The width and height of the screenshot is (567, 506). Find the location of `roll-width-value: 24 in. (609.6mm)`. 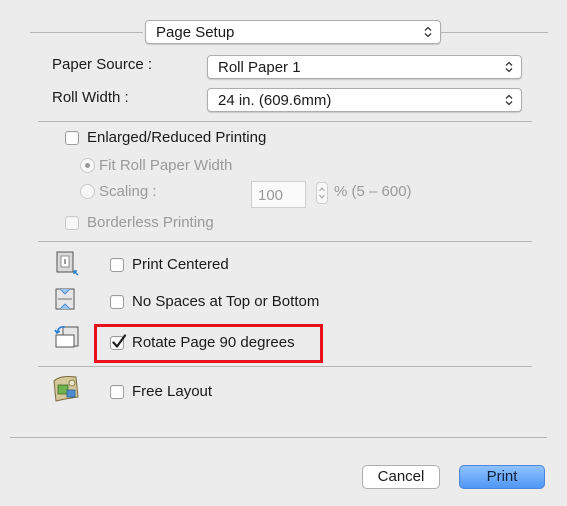

roll-width-value: 24 in. (609.6mm) is located at coordinates (275, 100).